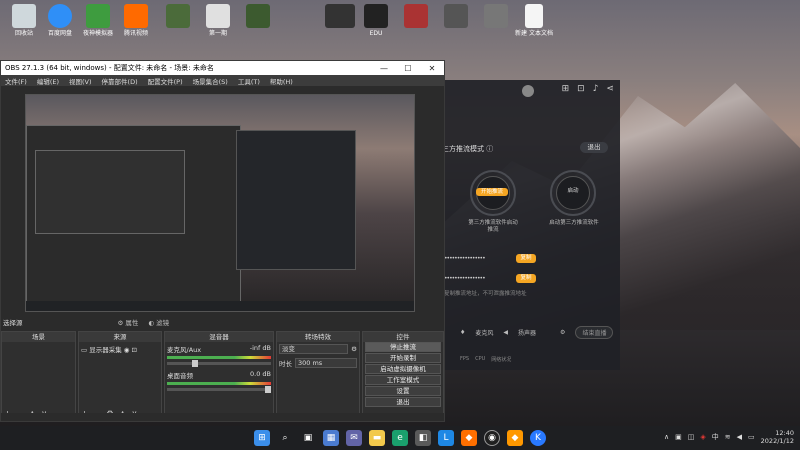 The width and height of the screenshot is (800, 450). I want to click on file-explorer-icon: ▬, so click(377, 438).